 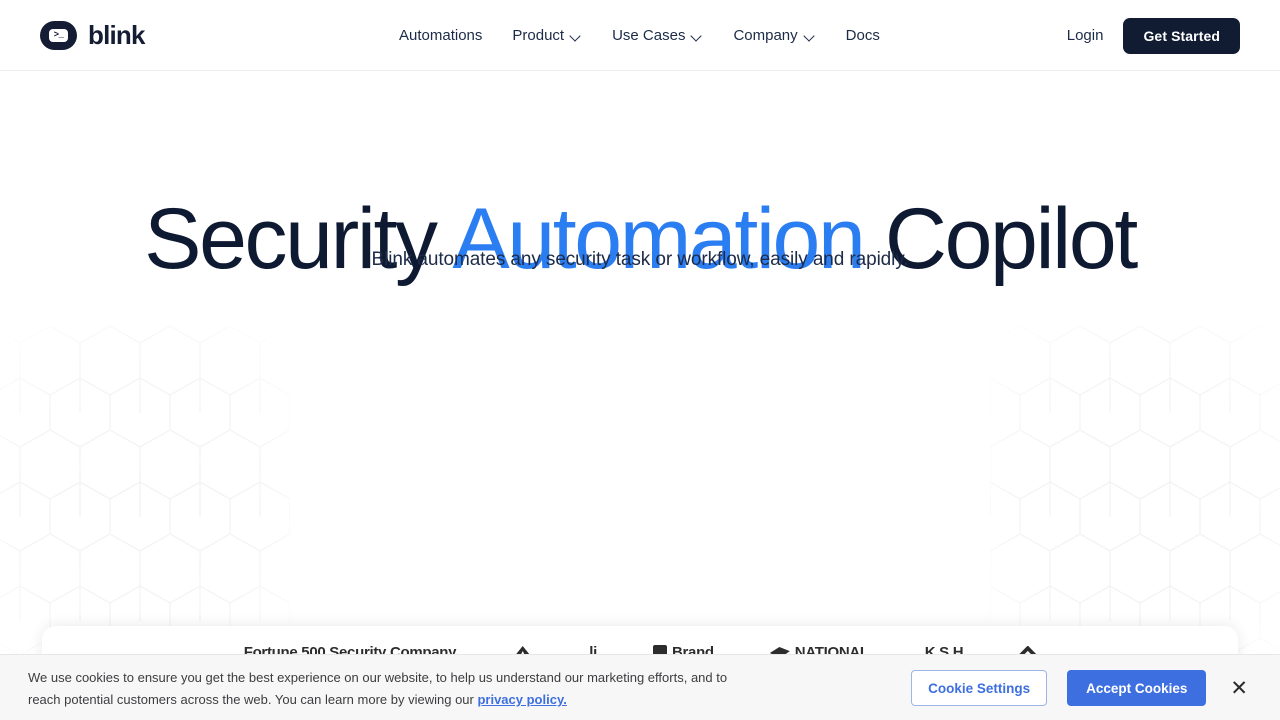 I want to click on nav-label-automations: Automations, so click(x=441, y=35).